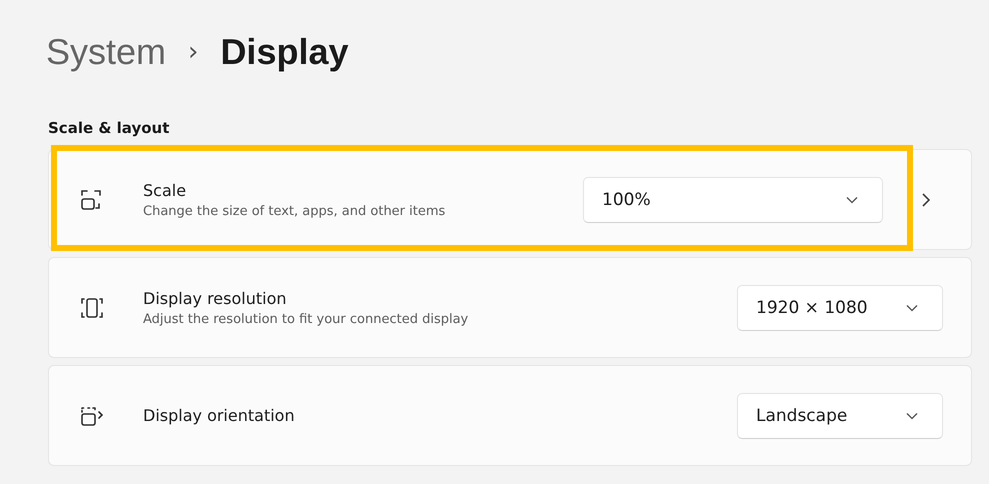  What do you see at coordinates (294, 211) in the screenshot?
I see `setting-description: Change the size of text, apps, and other items` at bounding box center [294, 211].